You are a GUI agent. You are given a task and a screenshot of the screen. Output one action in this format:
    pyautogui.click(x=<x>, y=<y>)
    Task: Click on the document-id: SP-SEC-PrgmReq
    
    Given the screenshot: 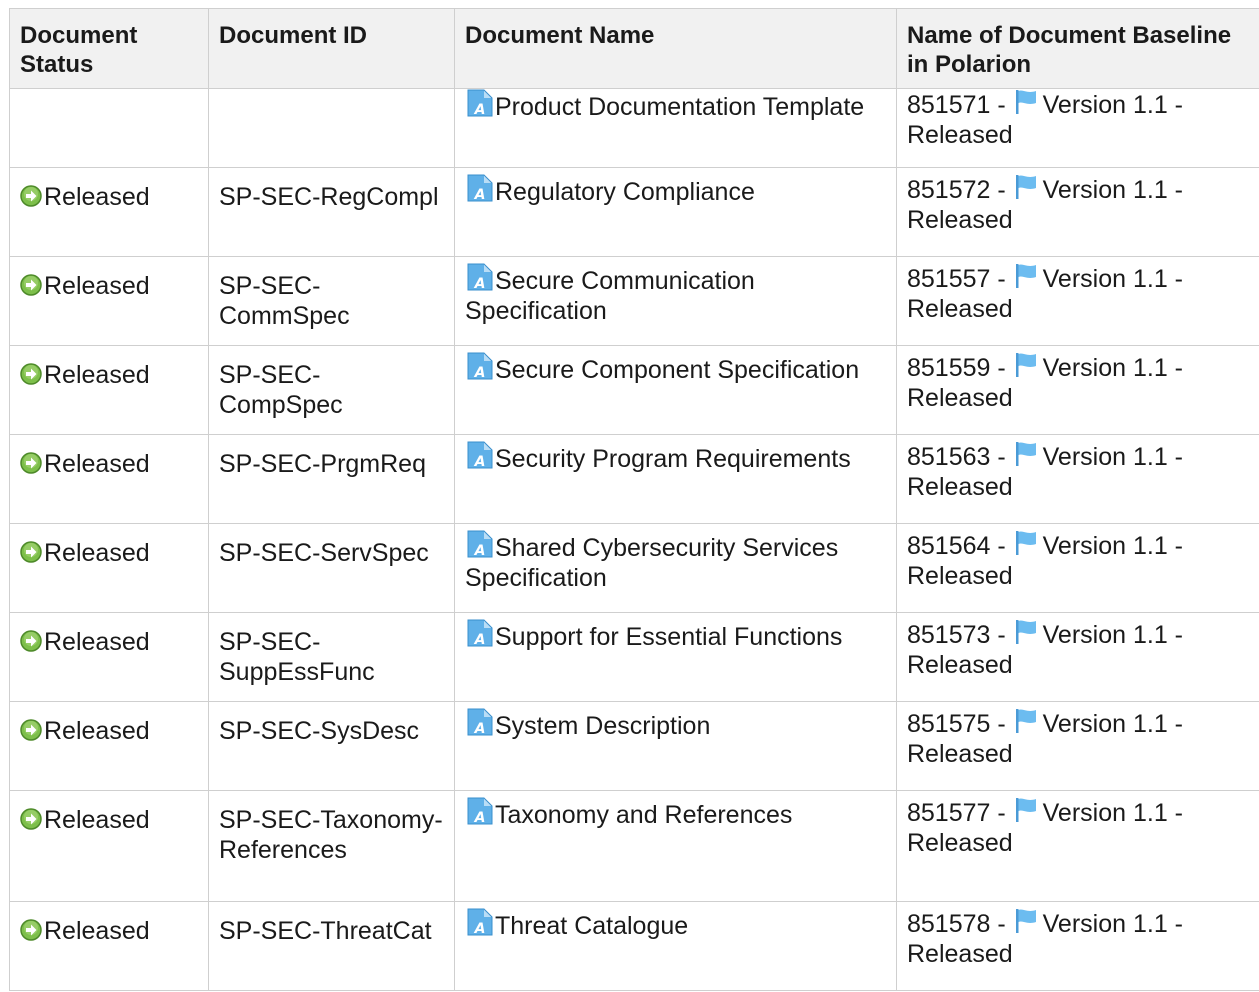 What is the action you would take?
    pyautogui.click(x=322, y=464)
    